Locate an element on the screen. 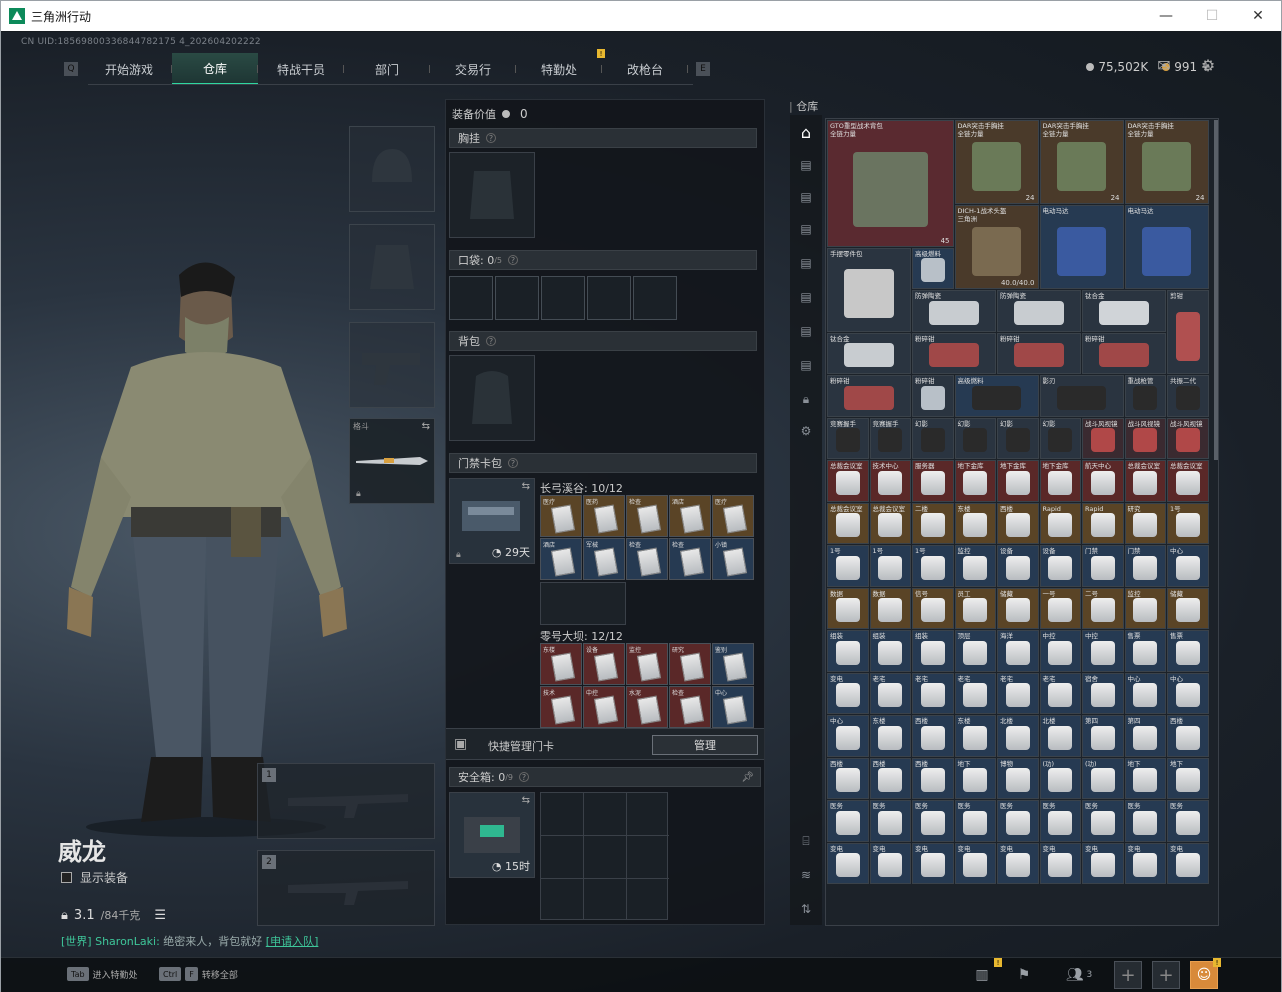 The height and width of the screenshot is (992, 1282). swap-icon: ⇆ is located at coordinates (526, 800).